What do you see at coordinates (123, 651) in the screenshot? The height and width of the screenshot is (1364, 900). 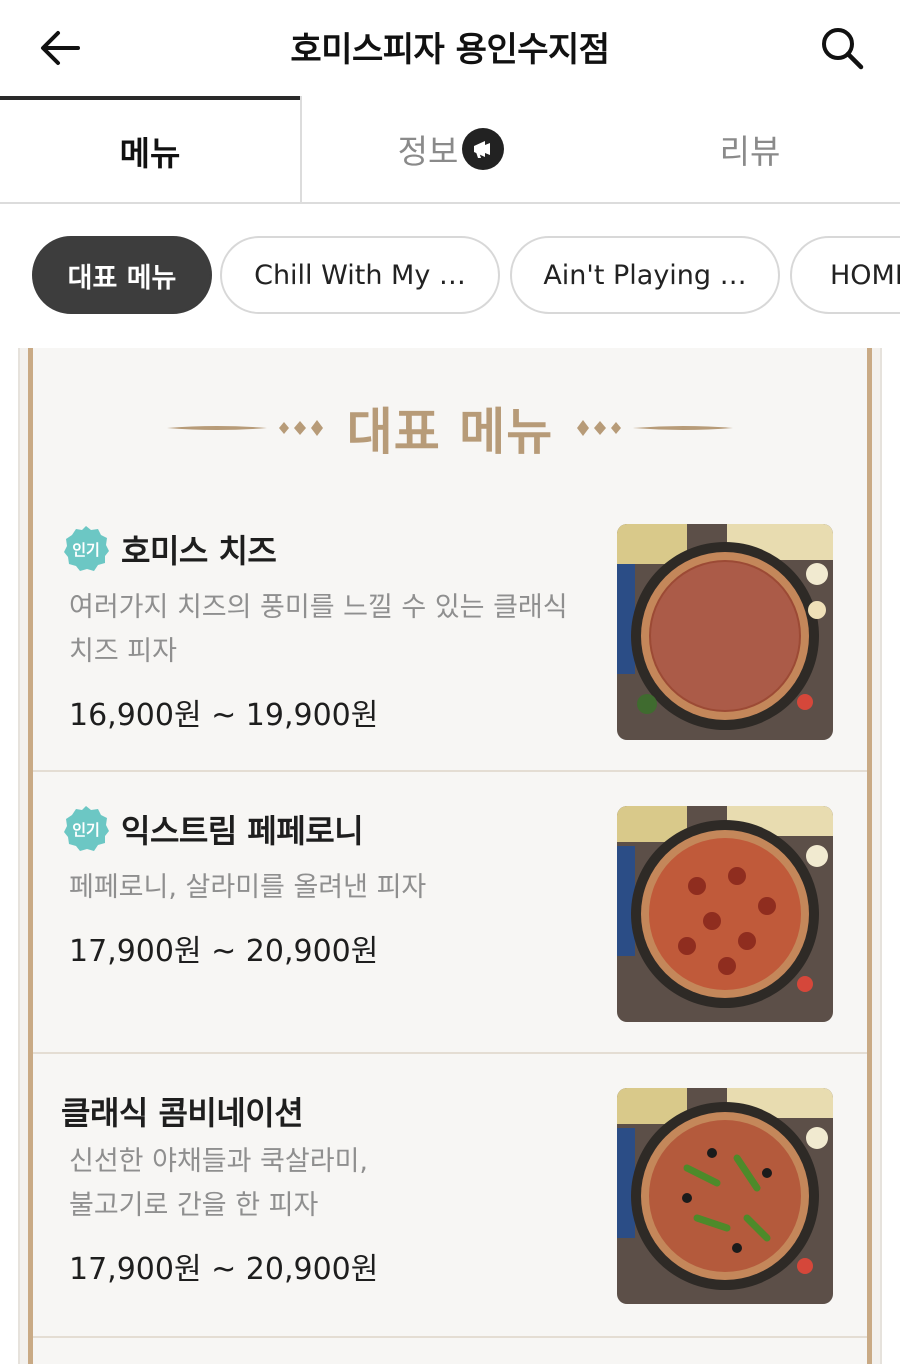 I see `description-line: 치즈 피자` at bounding box center [123, 651].